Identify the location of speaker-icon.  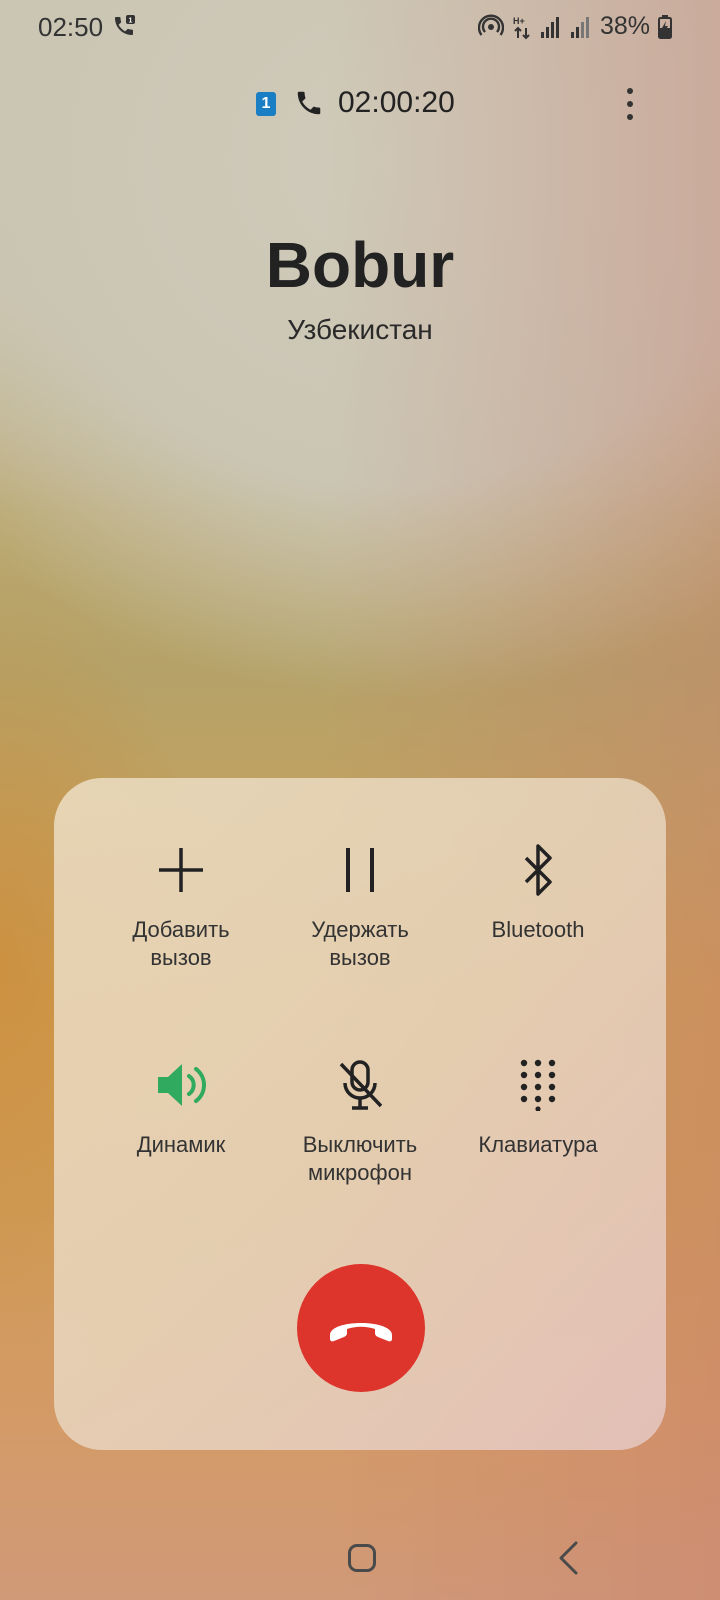
(182, 1085).